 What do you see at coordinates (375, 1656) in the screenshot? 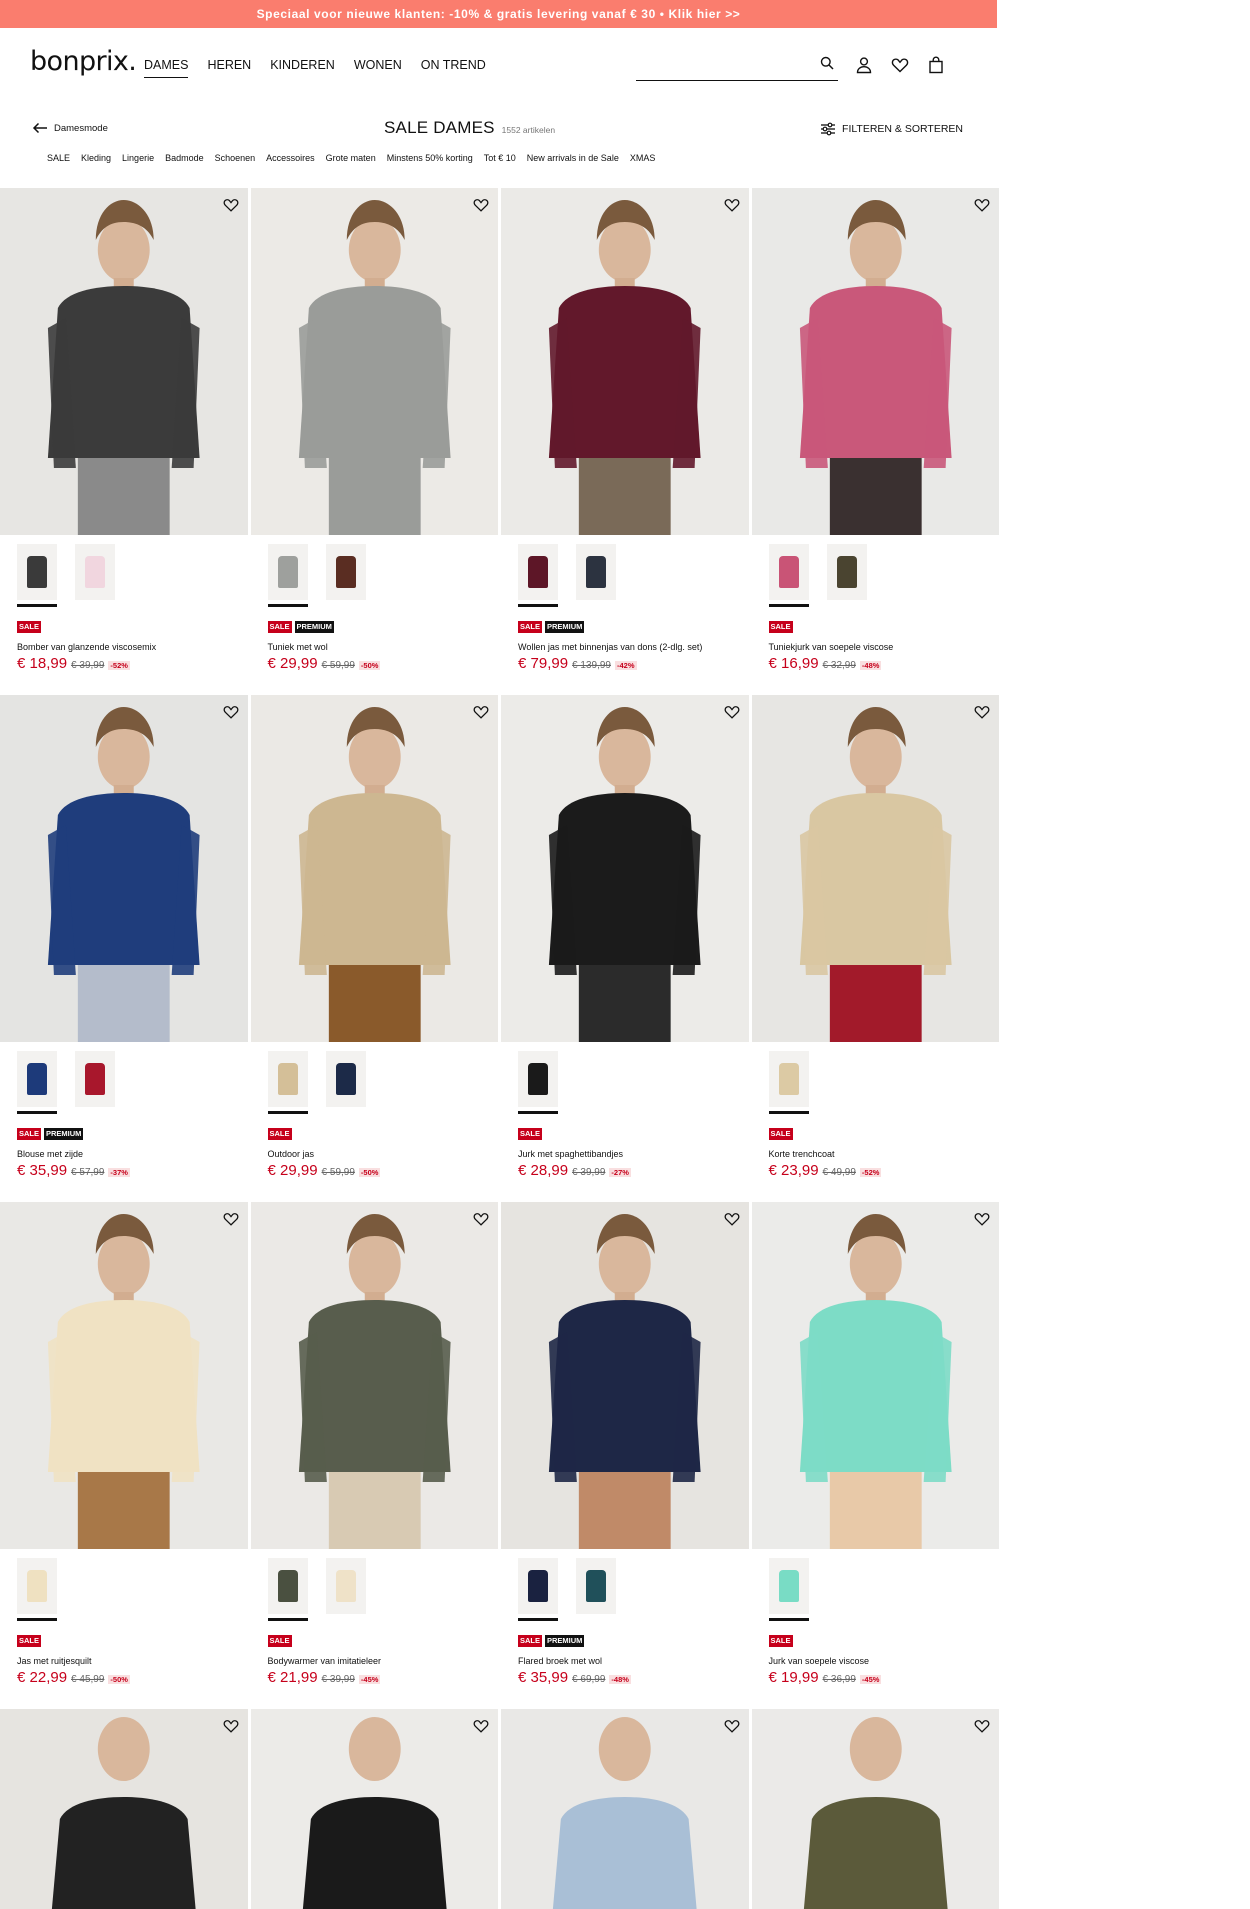
I see `product-name: Bodywarmer van imitatieleer` at bounding box center [375, 1656].